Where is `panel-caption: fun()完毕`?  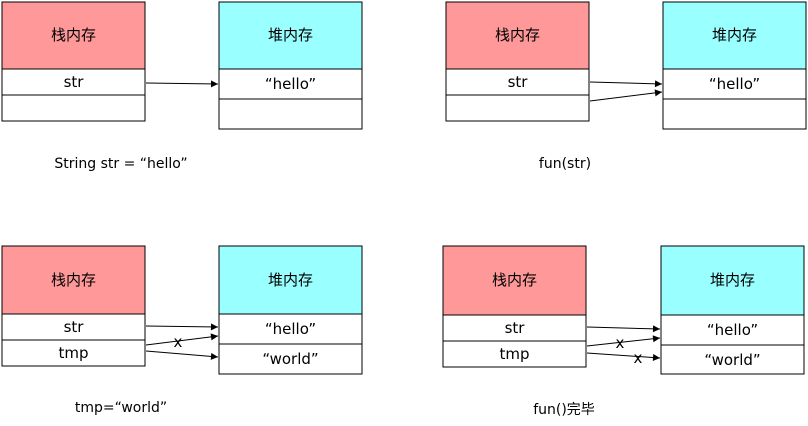 panel-caption: fun()完毕 is located at coordinates (564, 410).